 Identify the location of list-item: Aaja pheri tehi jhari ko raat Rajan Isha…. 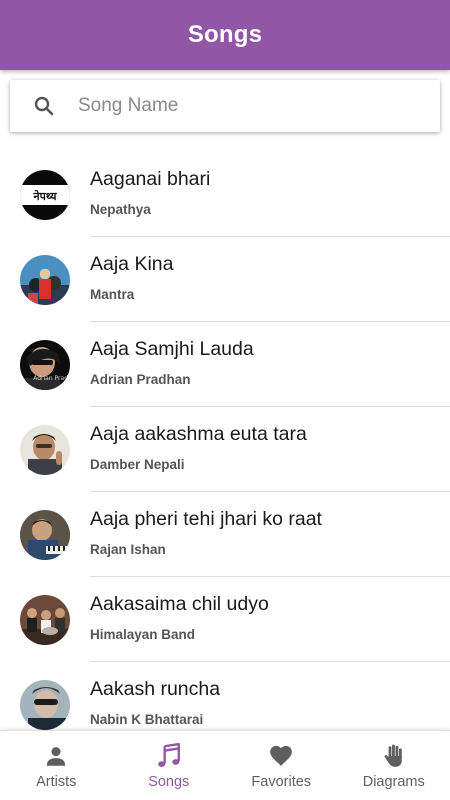
(225, 534).